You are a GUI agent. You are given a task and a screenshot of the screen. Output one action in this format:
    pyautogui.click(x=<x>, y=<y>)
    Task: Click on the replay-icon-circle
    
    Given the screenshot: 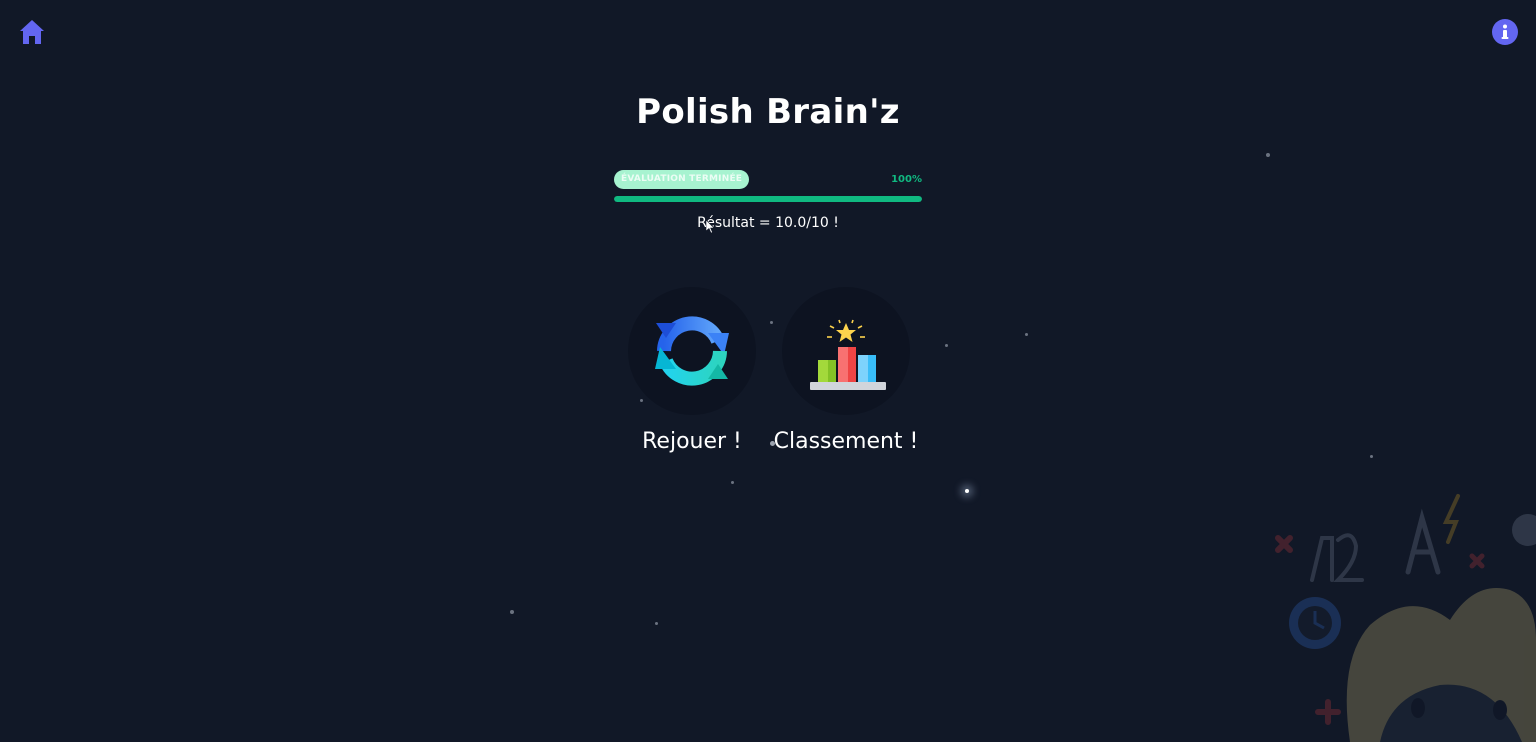 What is the action you would take?
    pyautogui.click(x=692, y=351)
    